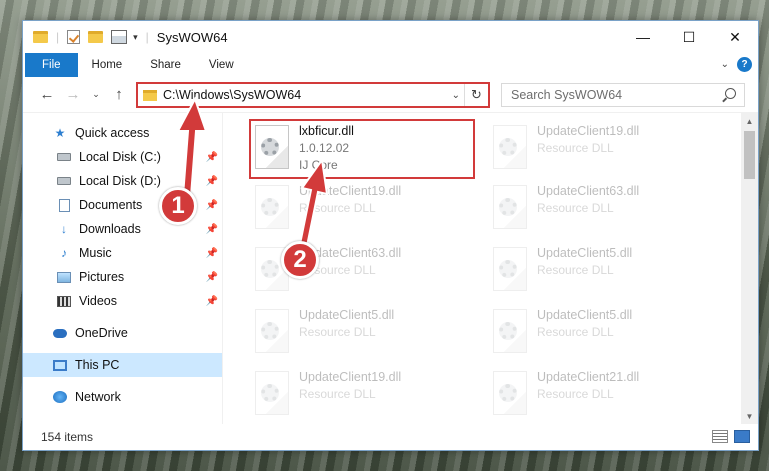  What do you see at coordinates (95, 253) in the screenshot?
I see `sidebar-item-label: Music` at bounding box center [95, 253].